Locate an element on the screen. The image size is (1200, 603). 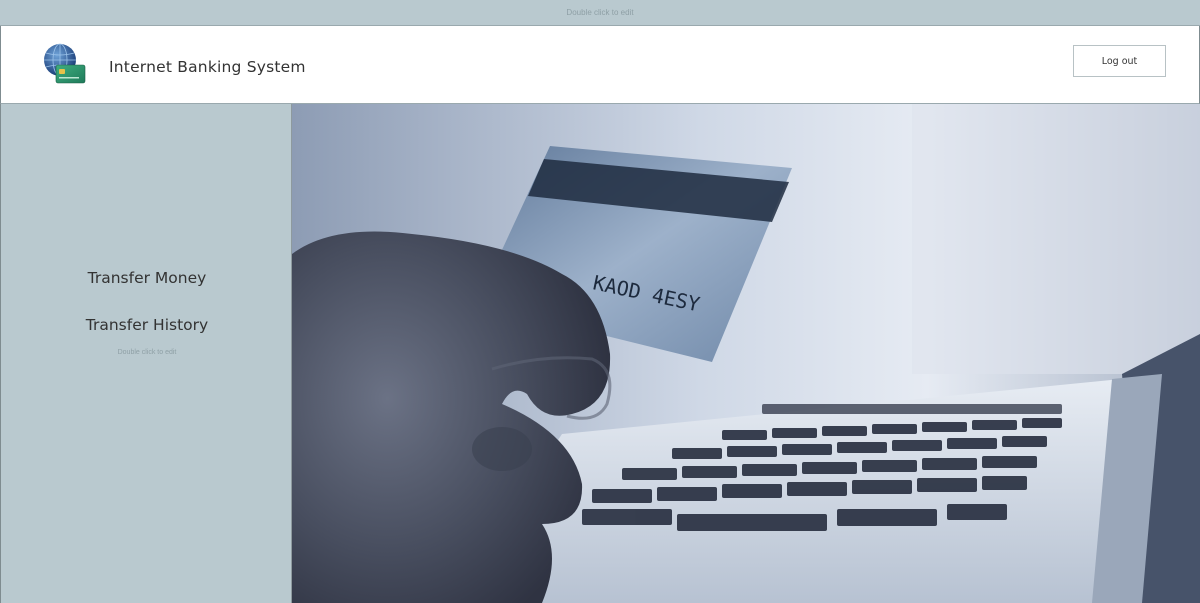
top-edit-strip: Double click to edit is located at coordinates (600, 13).